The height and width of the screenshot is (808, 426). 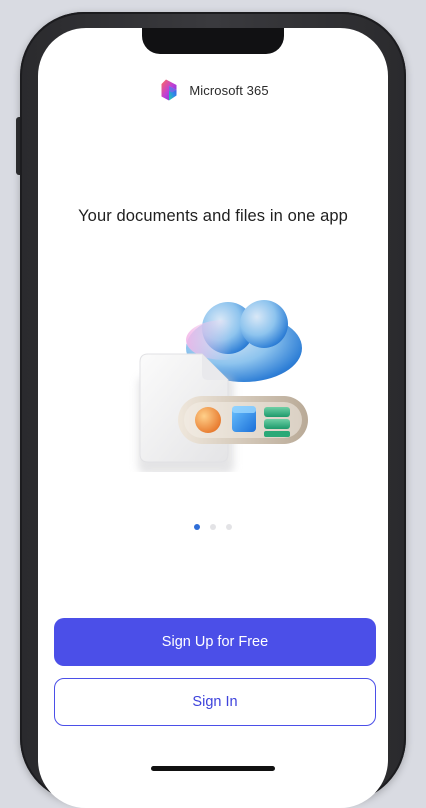 I want to click on brand-header: Microsoft 365, so click(x=213, y=90).